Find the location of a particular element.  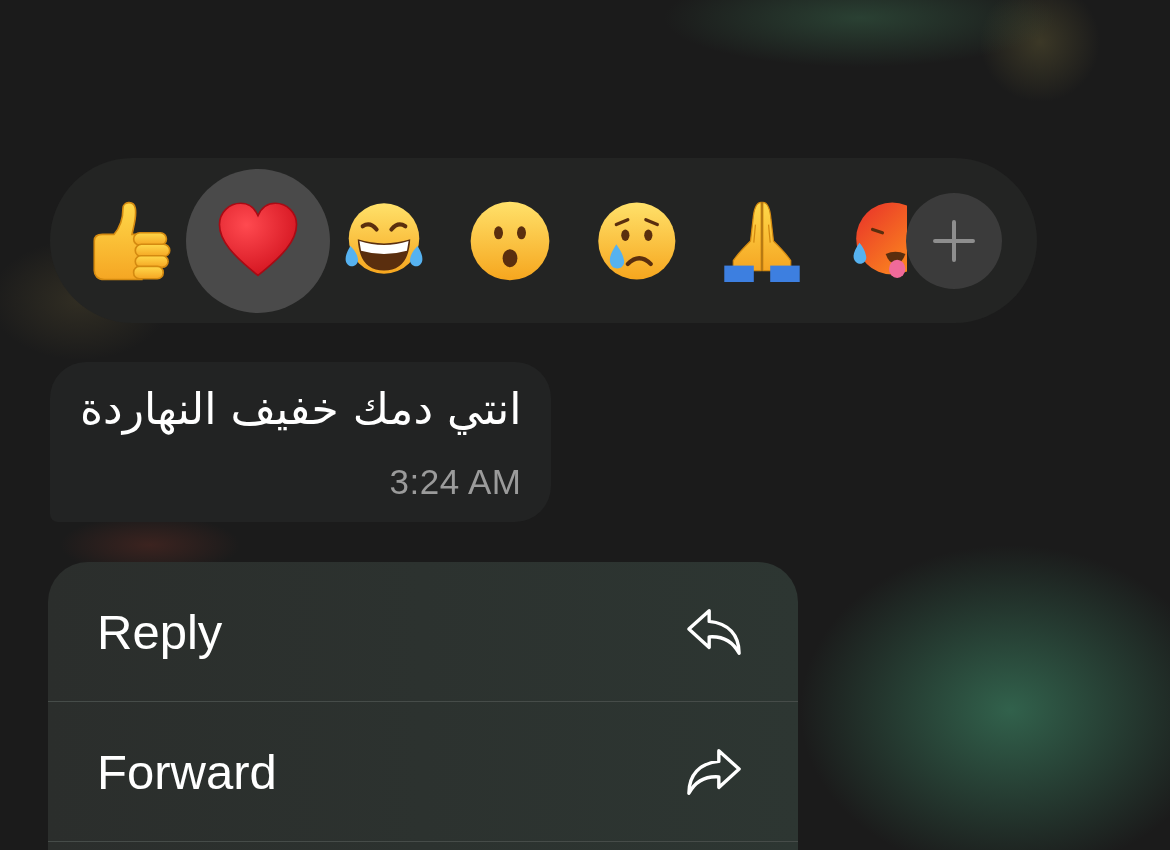

crying-face-icon is located at coordinates (636, 240).